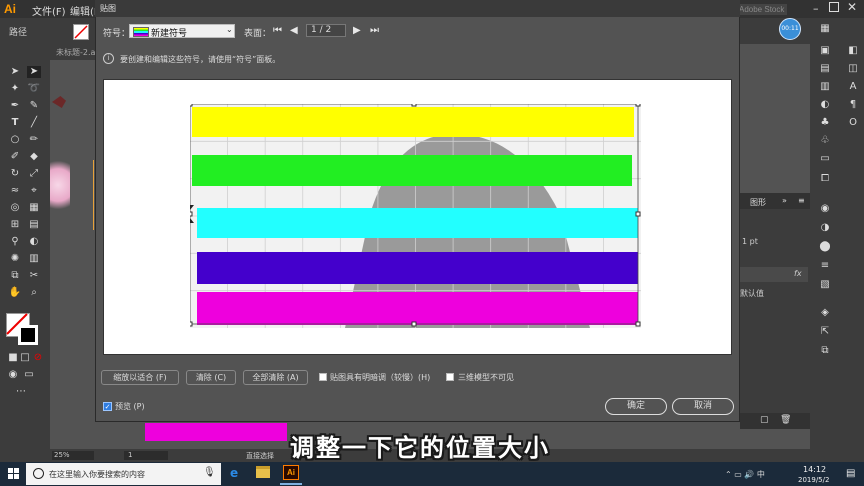 The image size is (864, 486). Describe the element at coordinates (825, 69) in the screenshot. I see `panel-icon-swatches: ▤` at that location.